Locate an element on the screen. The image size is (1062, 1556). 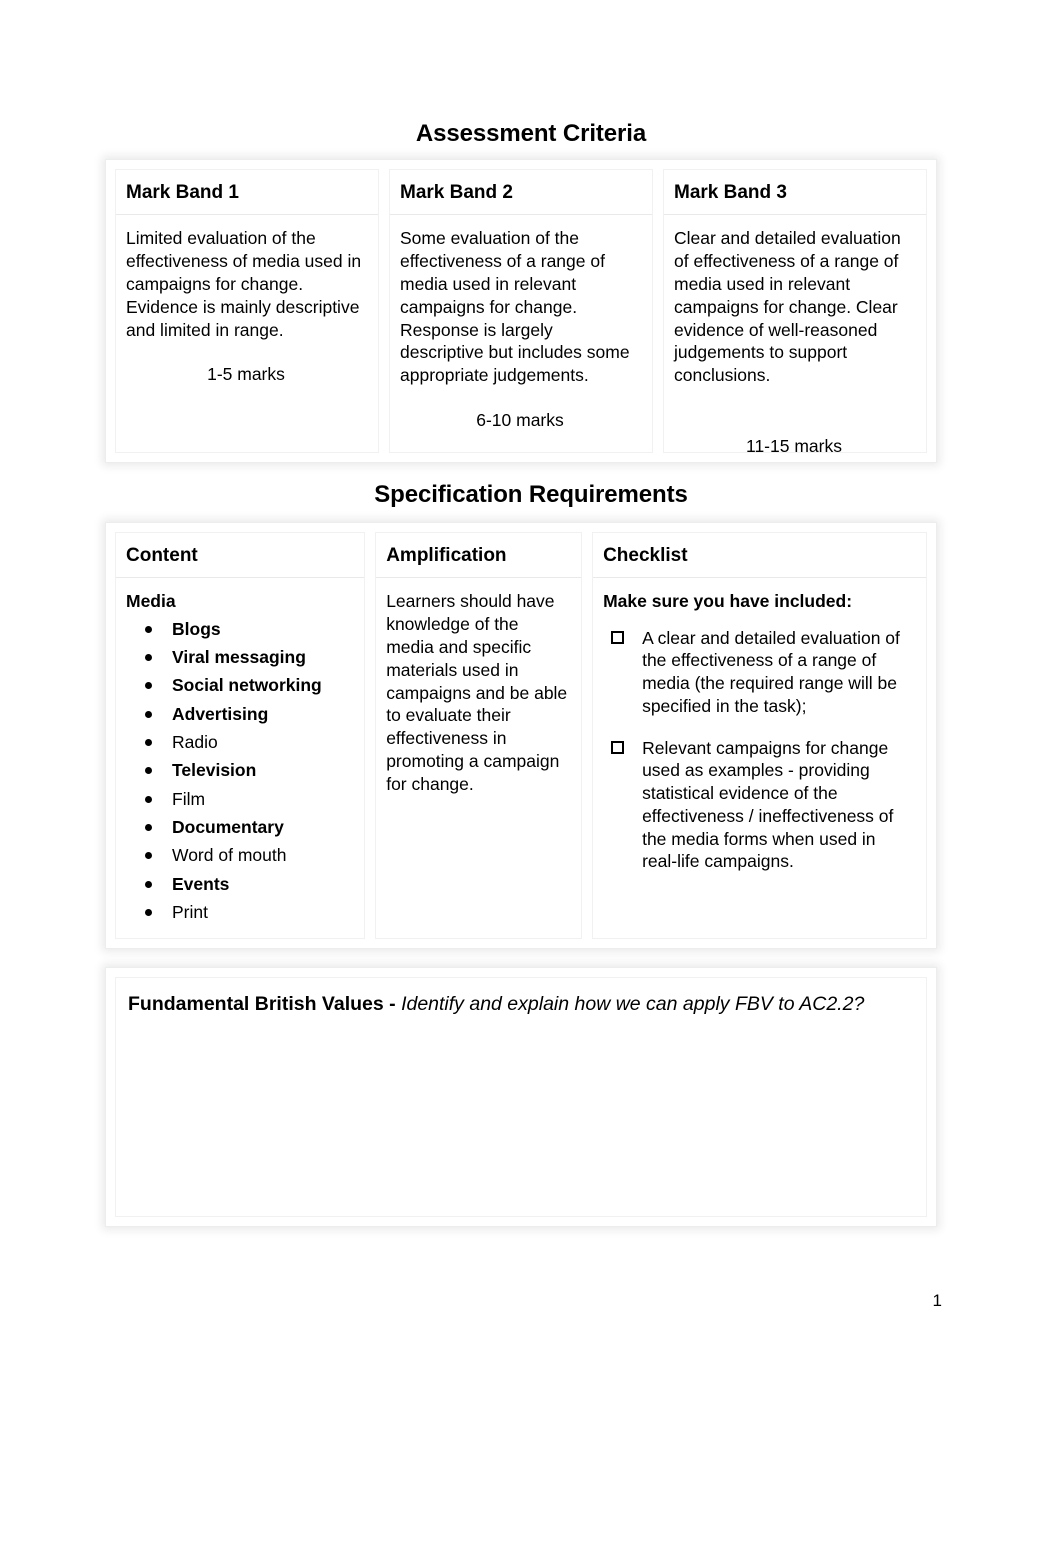
amplification-column-header: Amplification is located at coordinates (479, 555).